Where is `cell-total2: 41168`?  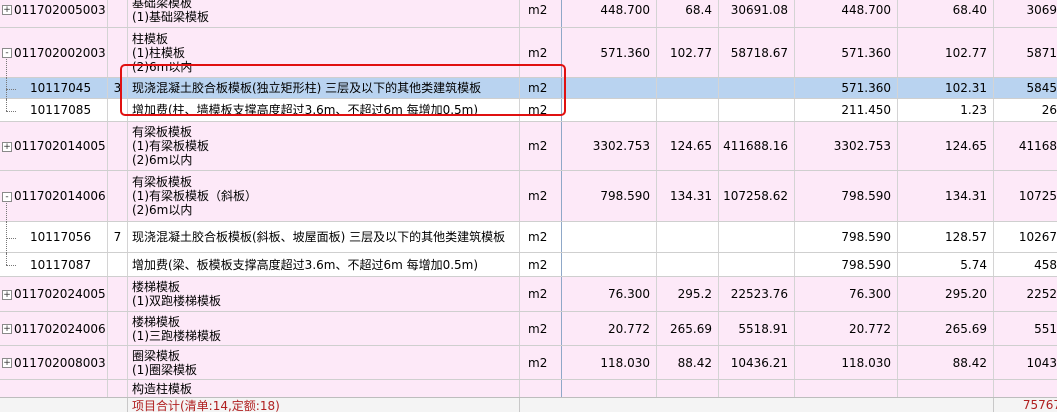 cell-total2: 41168 is located at coordinates (1025, 146).